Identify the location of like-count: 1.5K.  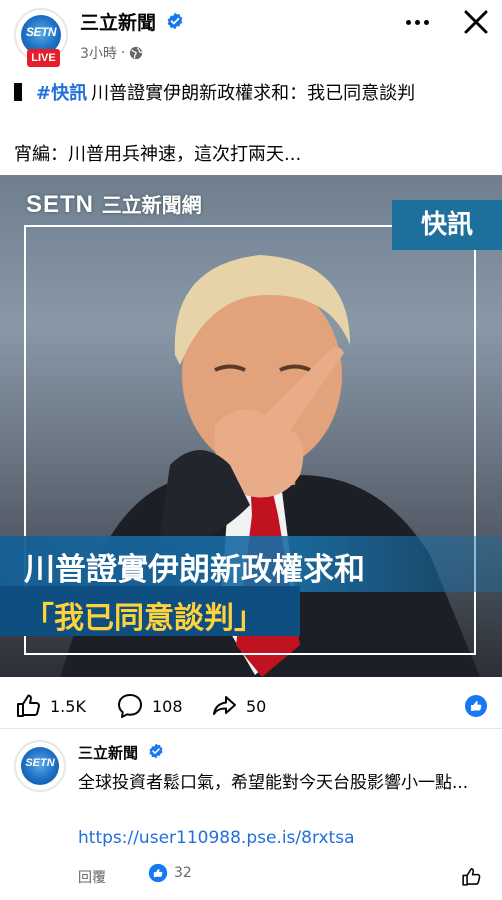
(68, 706).